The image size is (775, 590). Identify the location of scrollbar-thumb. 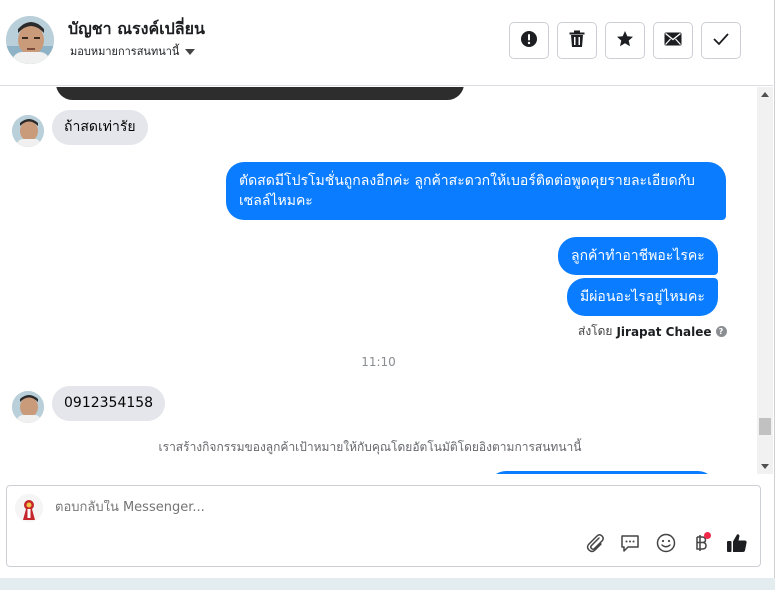
(765, 426).